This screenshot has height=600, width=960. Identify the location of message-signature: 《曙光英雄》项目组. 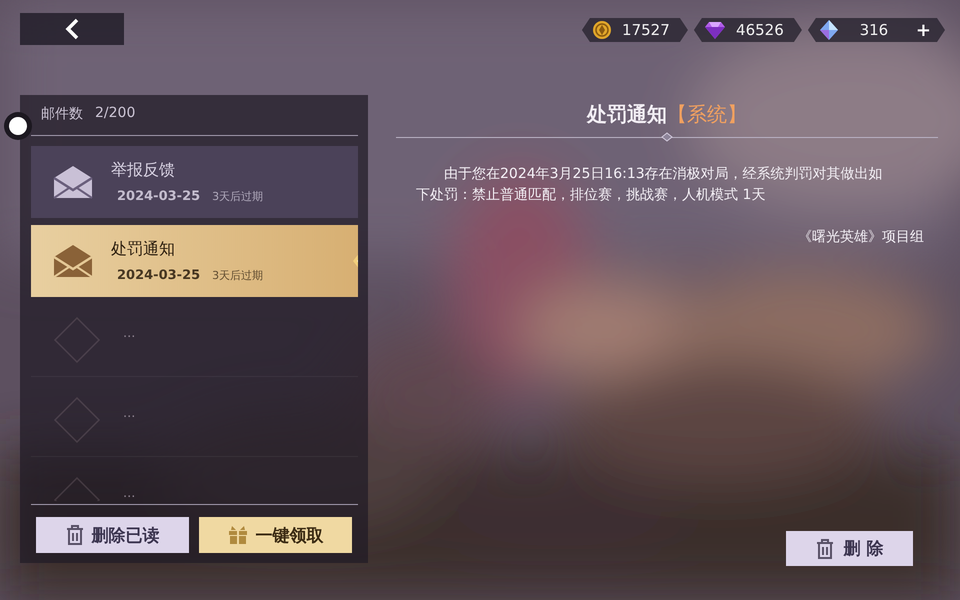
(861, 237).